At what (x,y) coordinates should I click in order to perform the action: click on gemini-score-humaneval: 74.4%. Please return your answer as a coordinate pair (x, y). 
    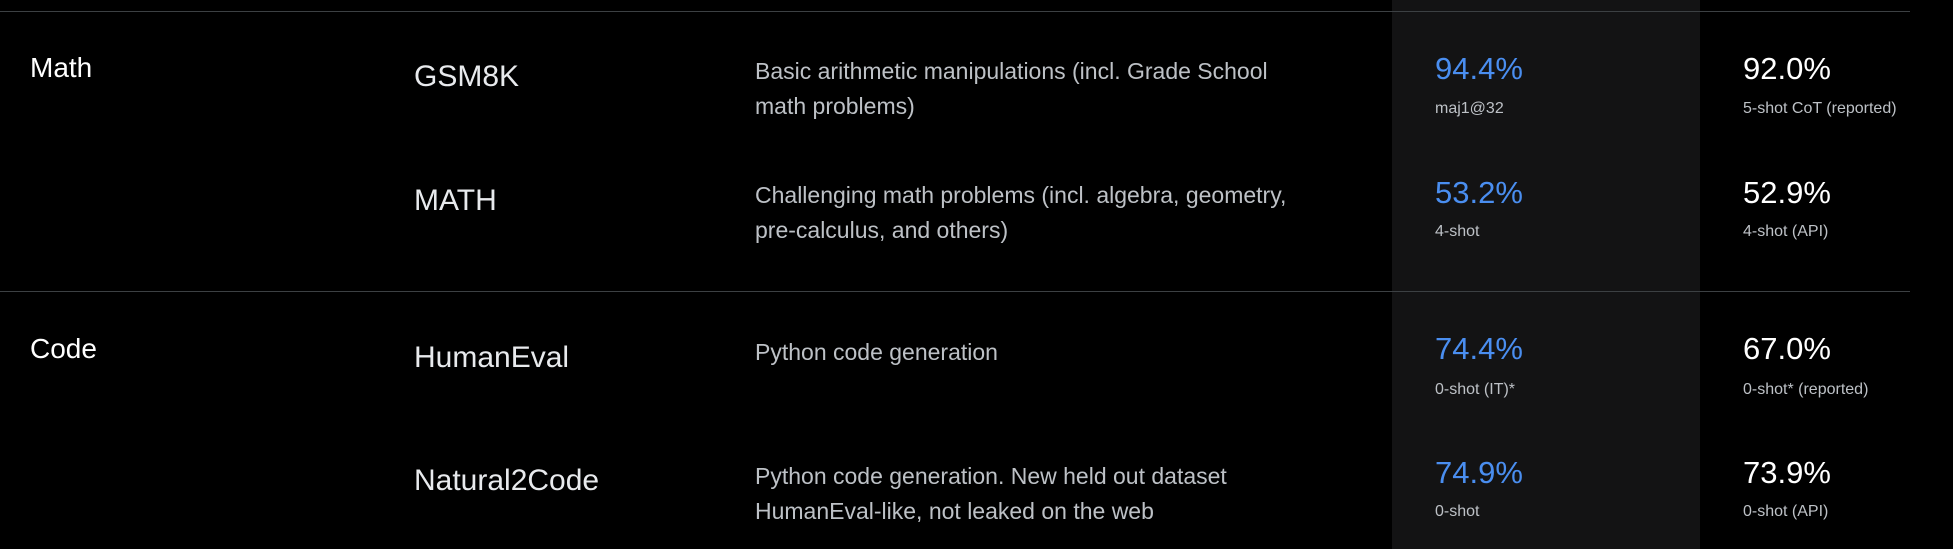
    Looking at the image, I should click on (1479, 348).